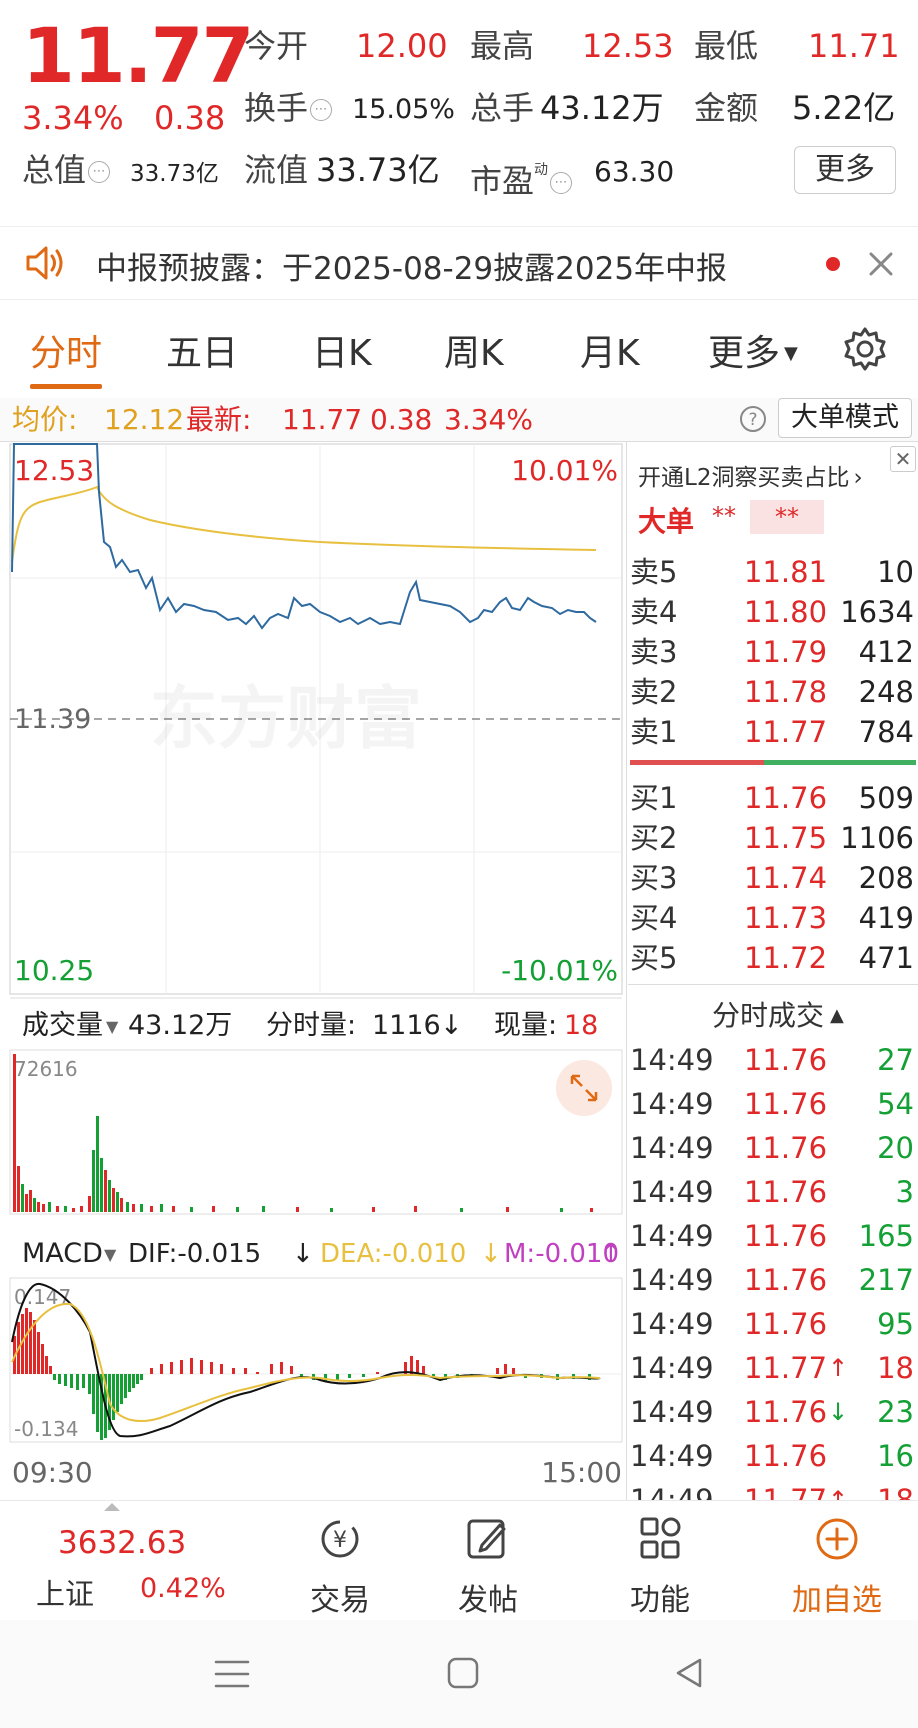 The image size is (918, 1728). I want to click on bottom-action-bar: 3632.63 上证 0.42% ¥ 交易 发帖 功能 加自选, so click(459, 1560).